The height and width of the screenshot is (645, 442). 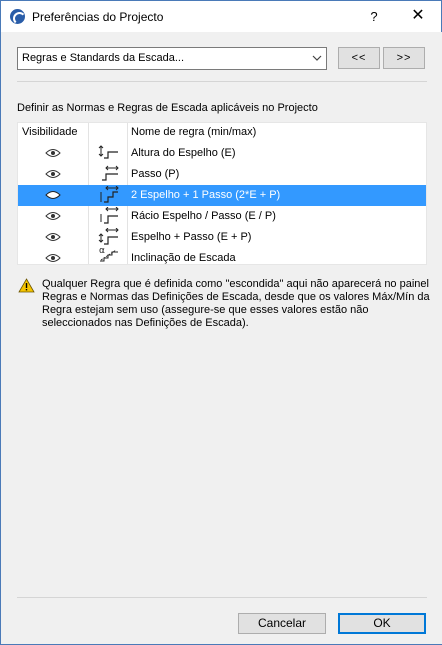 What do you see at coordinates (194, 132) in the screenshot?
I see `header-rule-name: Nome de regra (min/max)` at bounding box center [194, 132].